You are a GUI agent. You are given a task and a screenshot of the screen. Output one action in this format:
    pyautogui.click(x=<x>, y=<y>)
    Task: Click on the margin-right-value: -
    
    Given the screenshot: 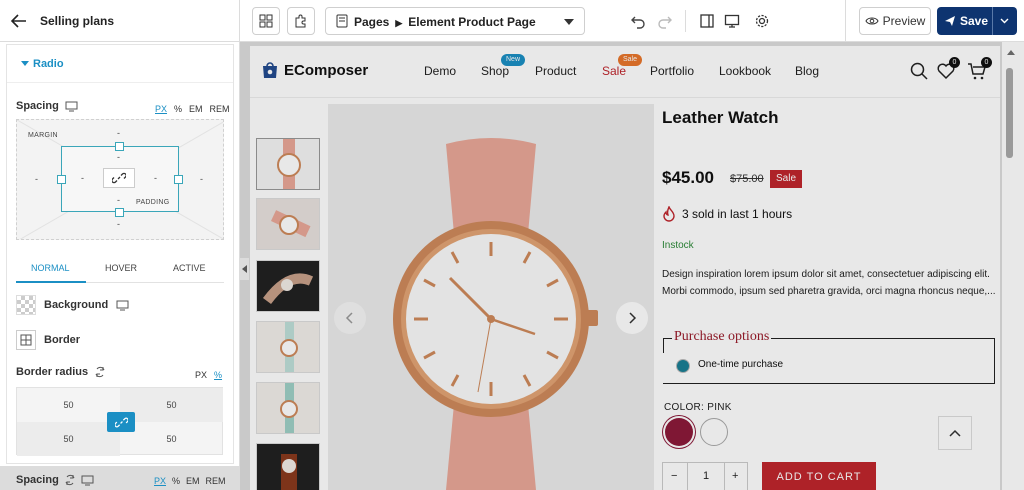 What is the action you would take?
    pyautogui.click(x=201, y=179)
    